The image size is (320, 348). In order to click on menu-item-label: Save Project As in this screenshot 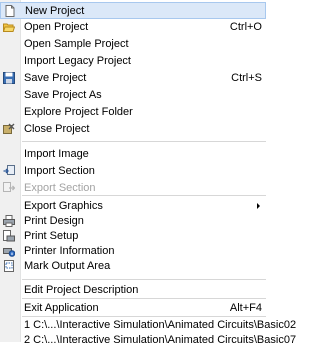, I will do `click(63, 95)`.